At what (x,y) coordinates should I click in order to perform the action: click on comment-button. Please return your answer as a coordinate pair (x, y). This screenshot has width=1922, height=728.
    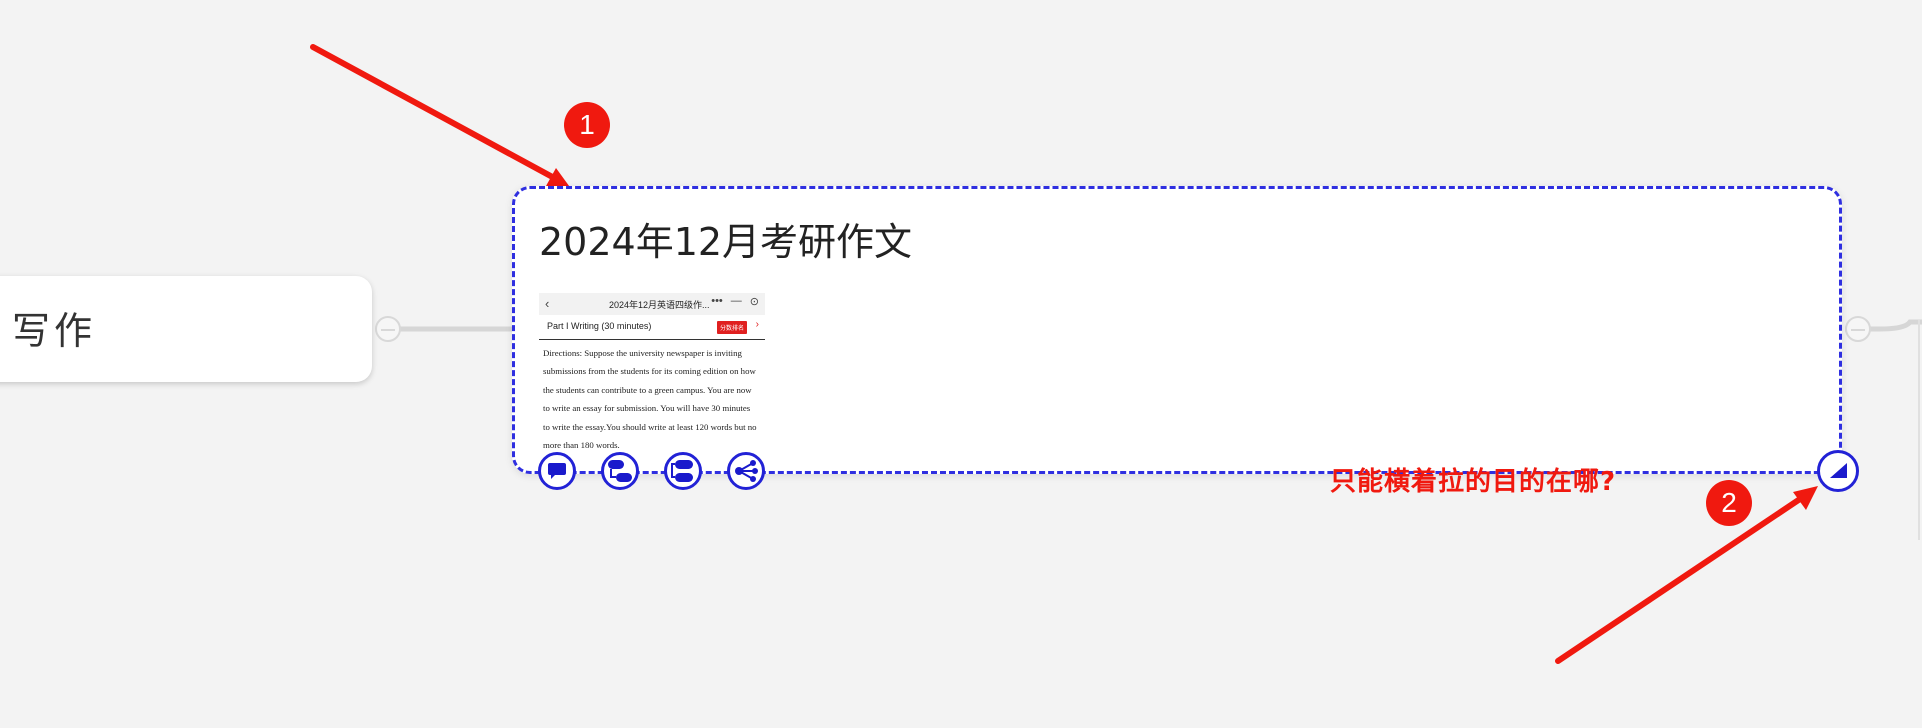
    Looking at the image, I should click on (557, 471).